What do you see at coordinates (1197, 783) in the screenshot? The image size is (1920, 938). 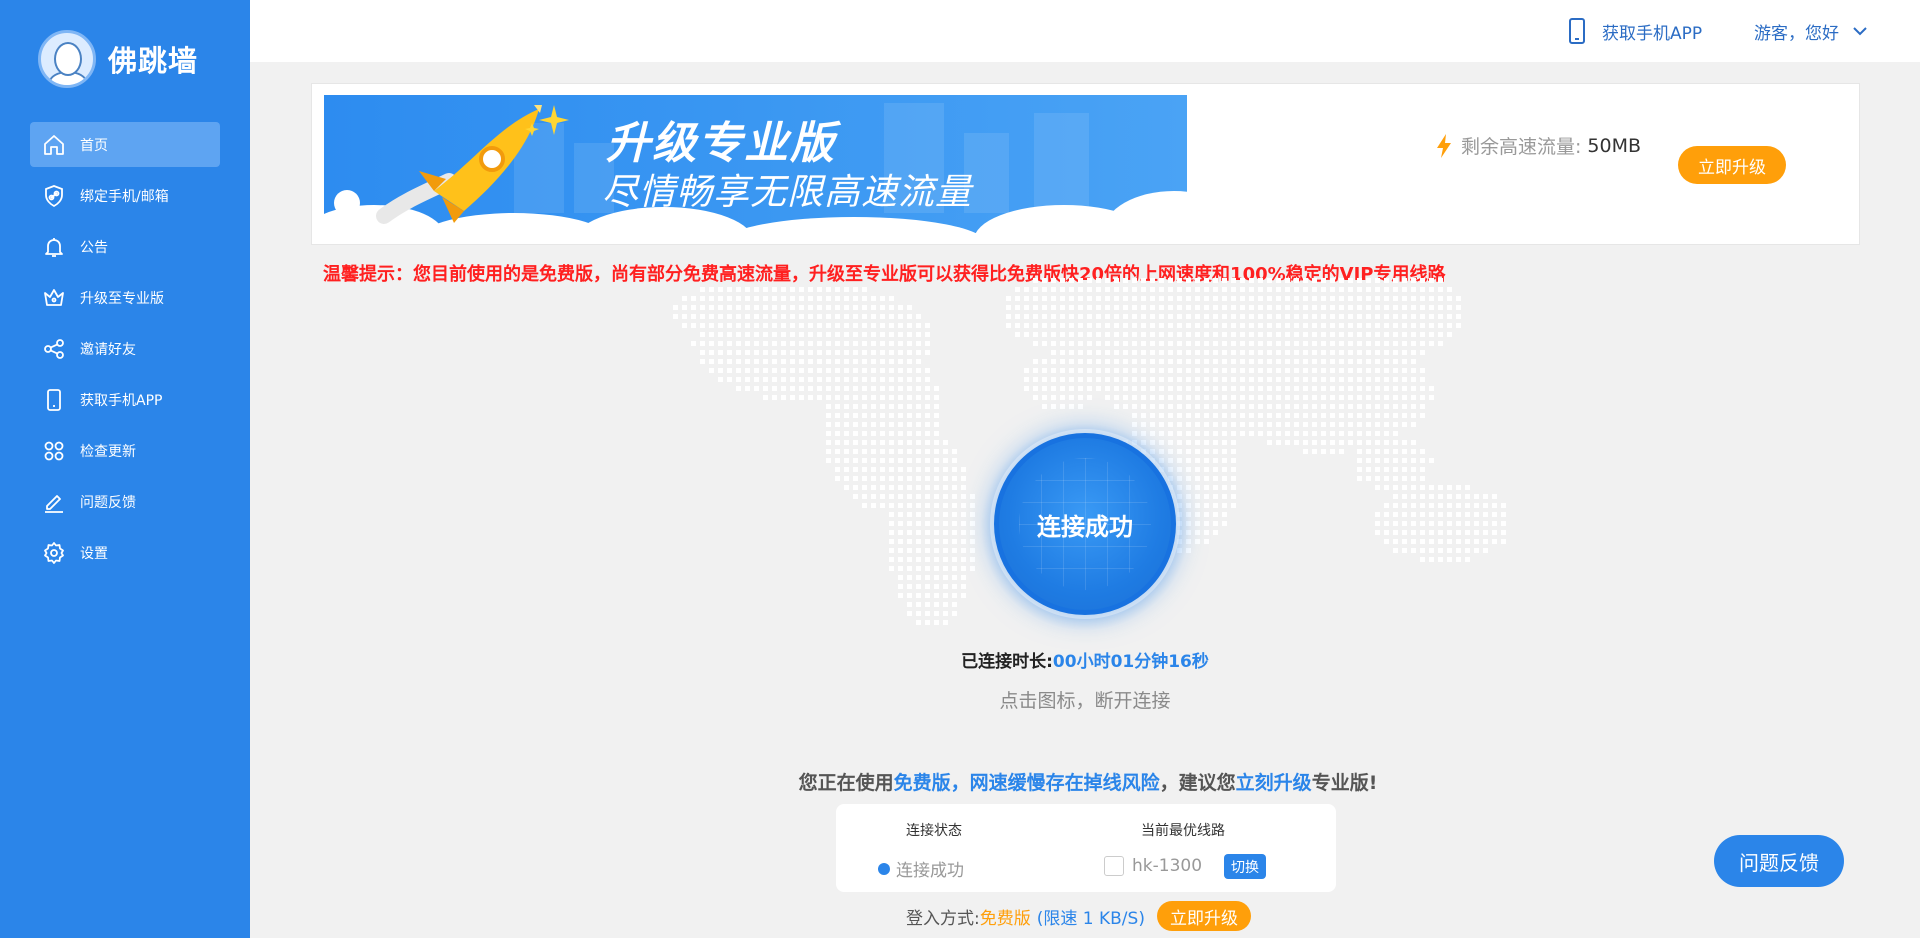 I see `warning-part: ，建议您` at bounding box center [1197, 783].